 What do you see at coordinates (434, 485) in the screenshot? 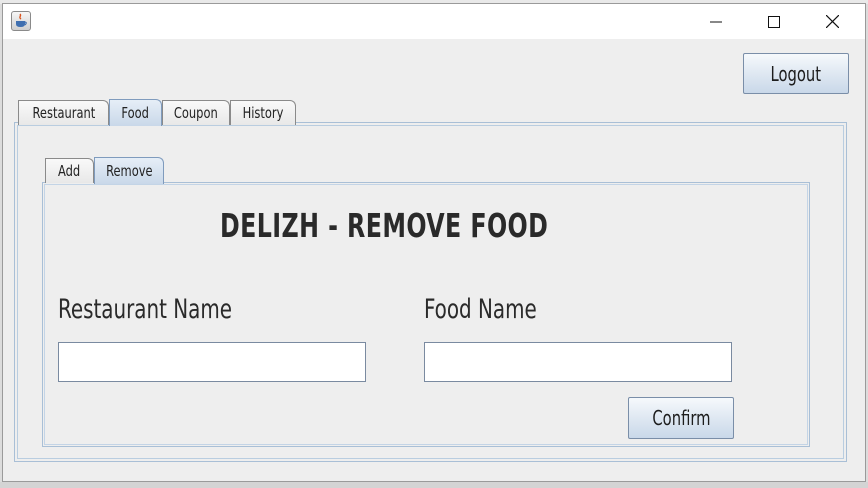
I see `background-bottom-strip` at bounding box center [434, 485].